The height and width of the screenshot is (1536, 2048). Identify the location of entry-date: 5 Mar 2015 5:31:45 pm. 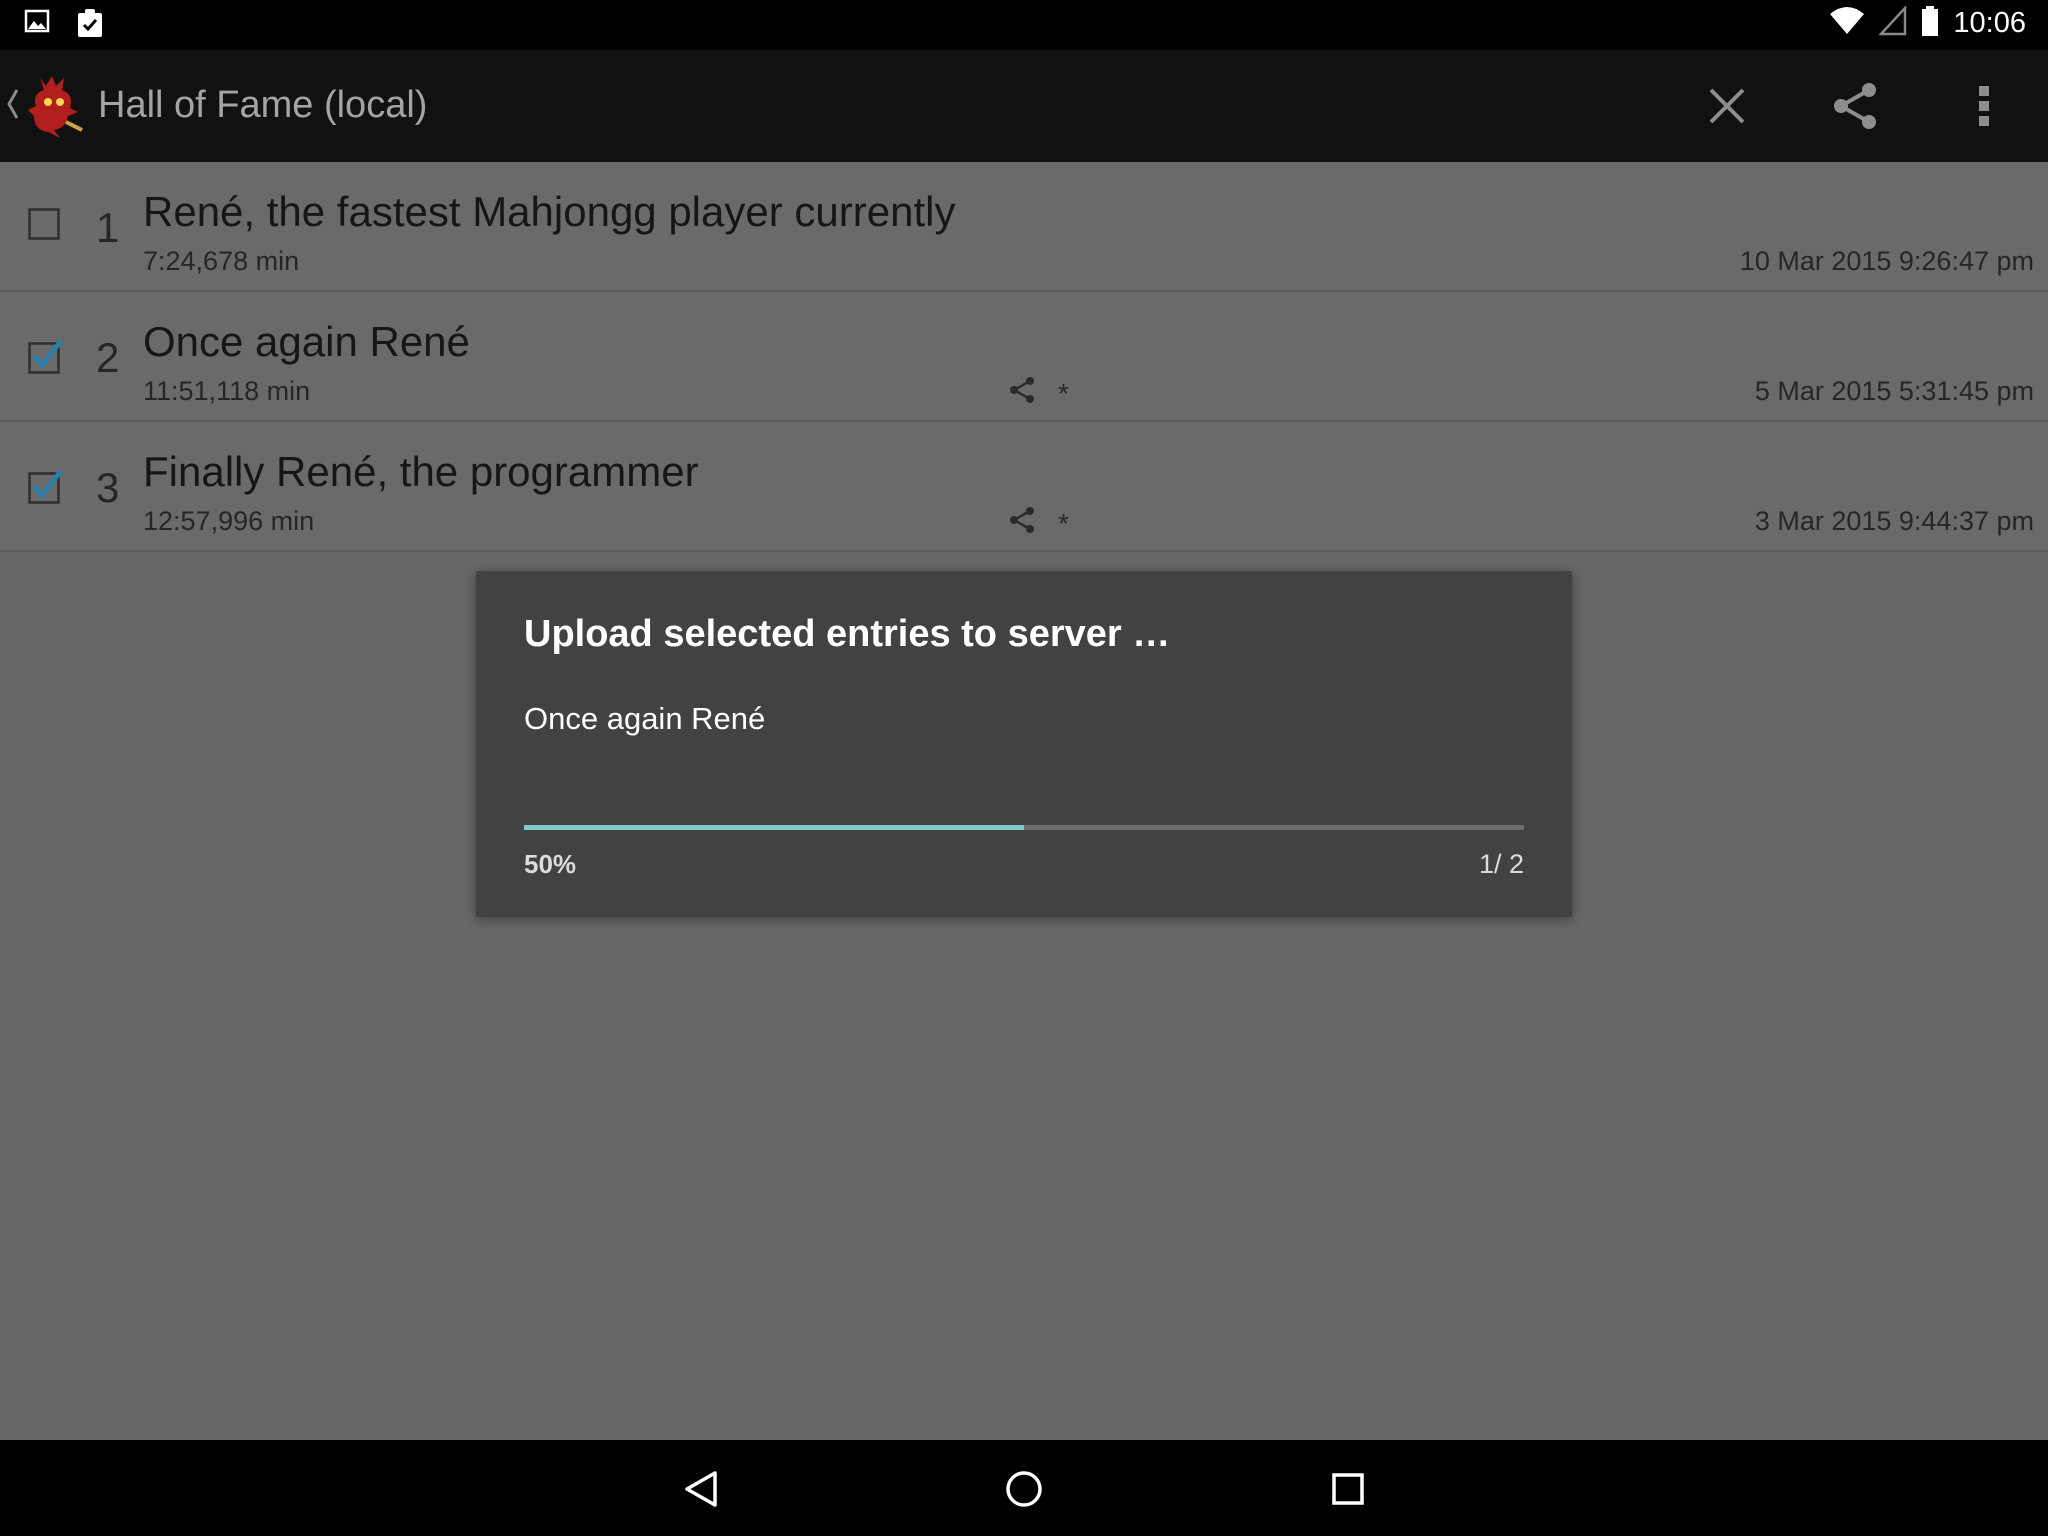
(1894, 391).